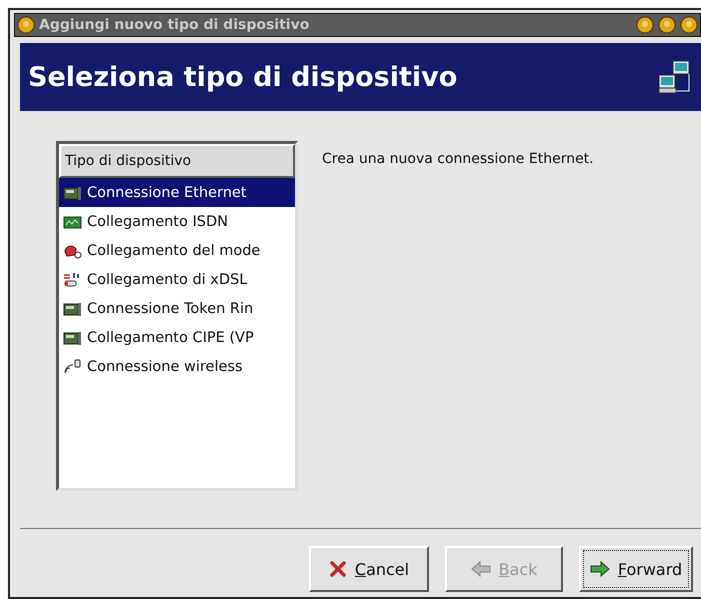 The image size is (701, 599). Describe the element at coordinates (177, 192) in the screenshot. I see `list-item: Connessione Ethernet` at that location.